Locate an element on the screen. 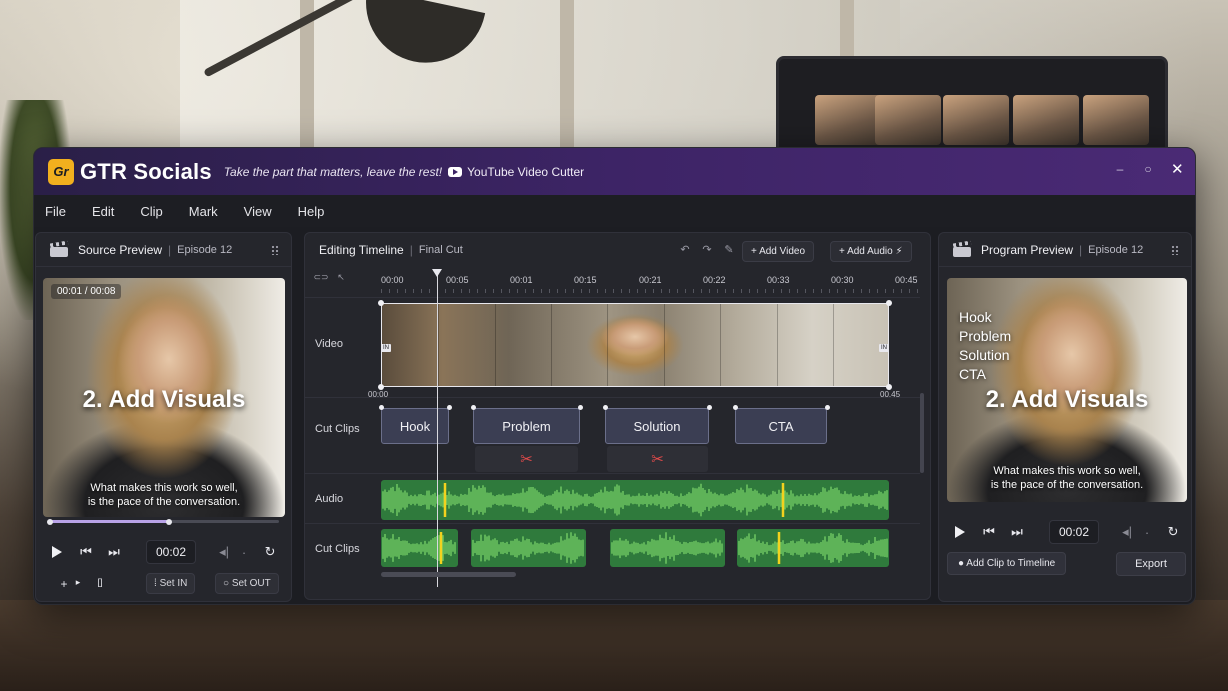  menu-mark: Mark is located at coordinates (203, 211).